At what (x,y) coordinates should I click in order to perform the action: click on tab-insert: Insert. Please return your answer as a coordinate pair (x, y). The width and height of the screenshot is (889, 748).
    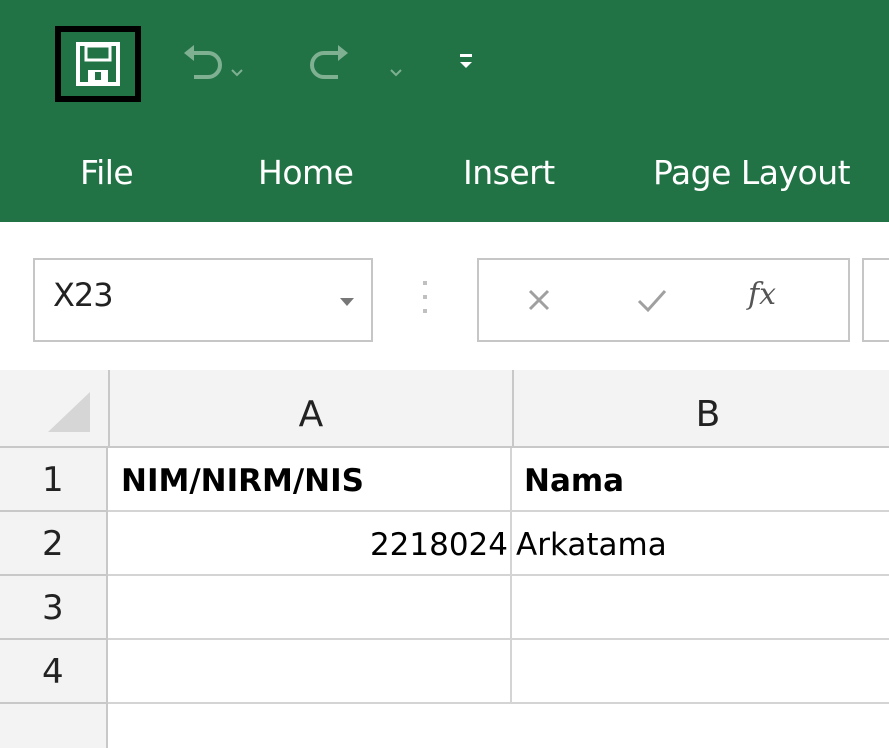
    Looking at the image, I should click on (509, 173).